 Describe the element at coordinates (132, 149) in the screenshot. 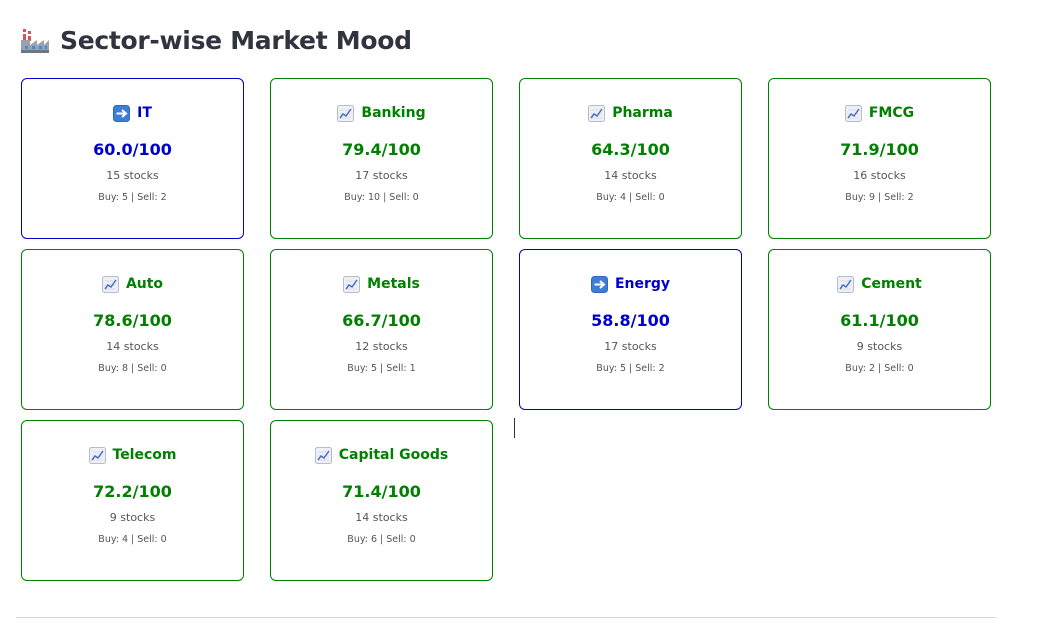

I see `sector-score: 60.0/100` at that location.